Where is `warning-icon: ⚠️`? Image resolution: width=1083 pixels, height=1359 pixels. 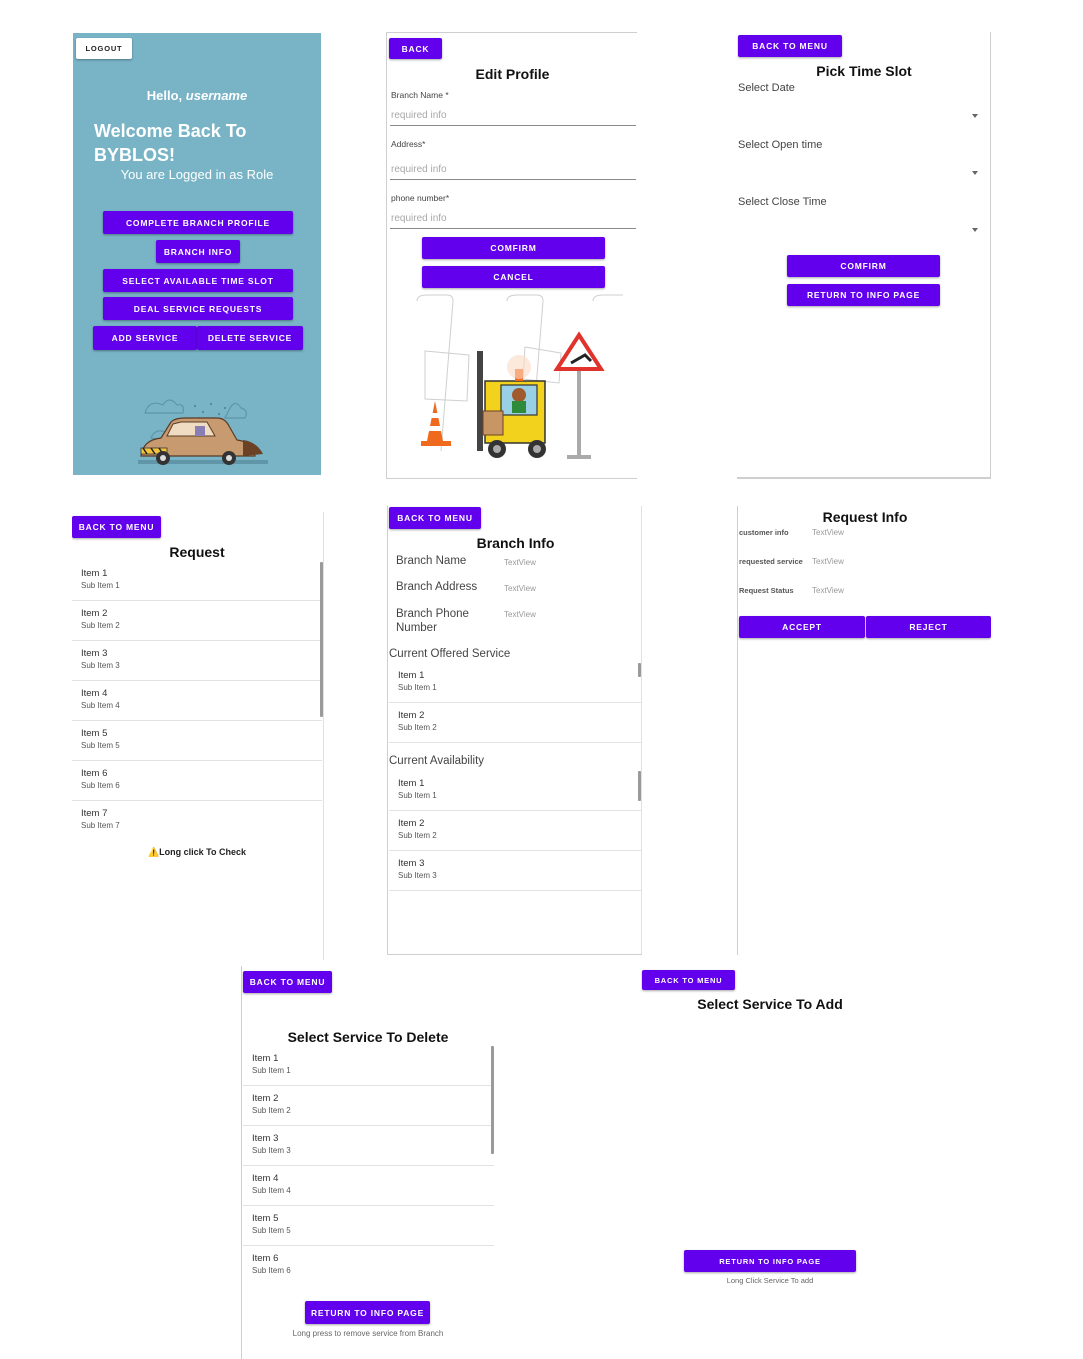 warning-icon: ⚠️ is located at coordinates (153, 852).